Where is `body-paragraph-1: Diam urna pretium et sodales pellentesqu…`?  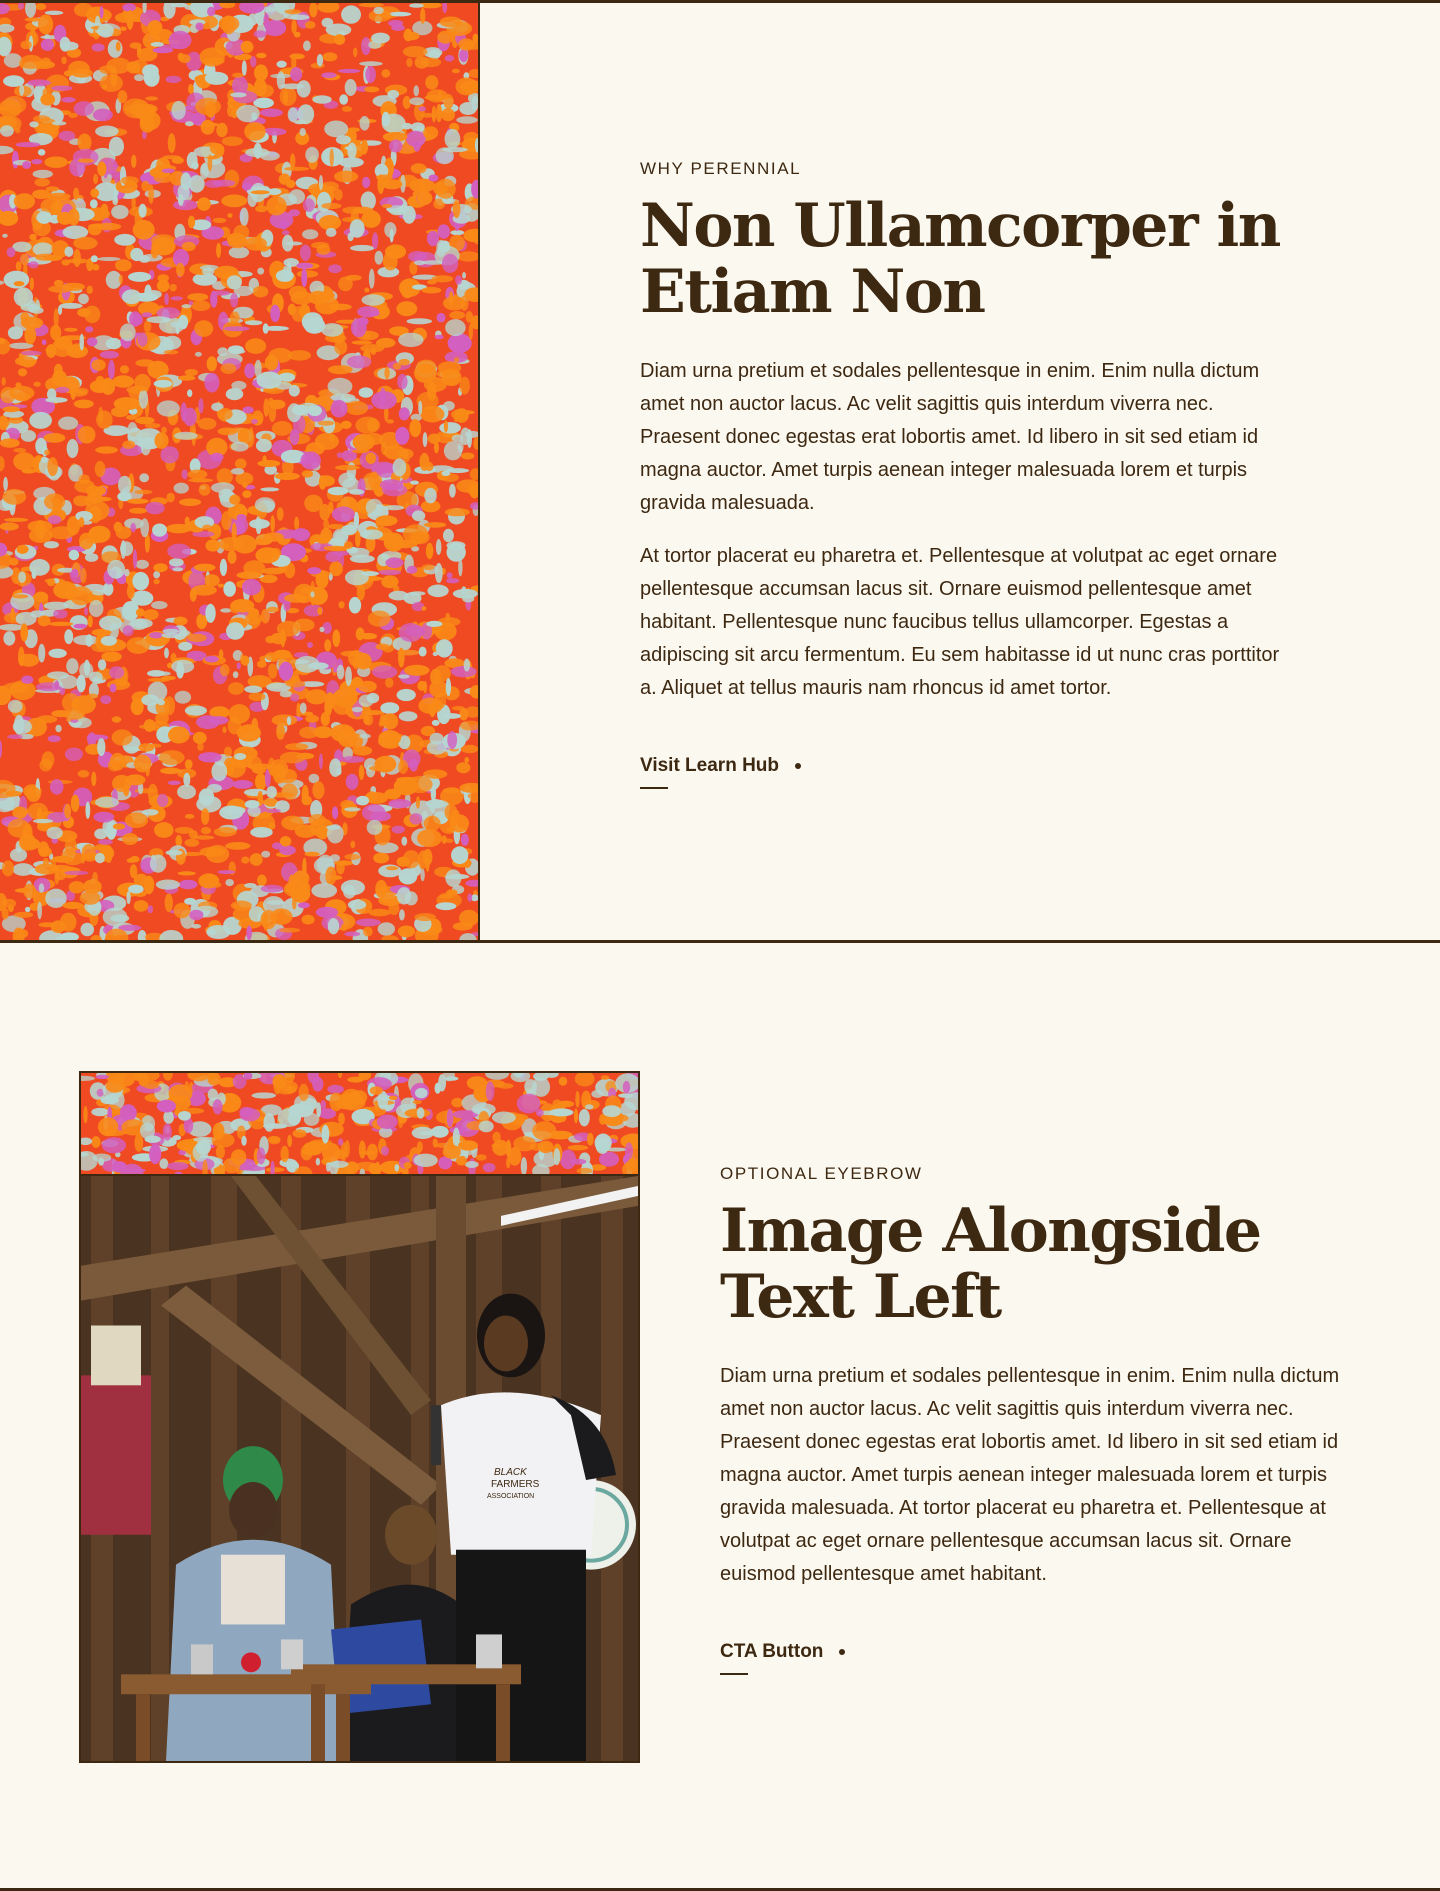
body-paragraph-1: Diam urna pretium et sodales pellentesqu… is located at coordinates (950, 437).